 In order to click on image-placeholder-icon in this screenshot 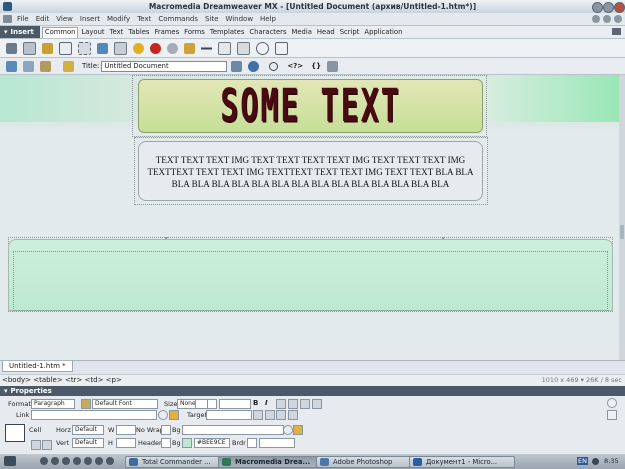, I will do `click(120, 48)`.